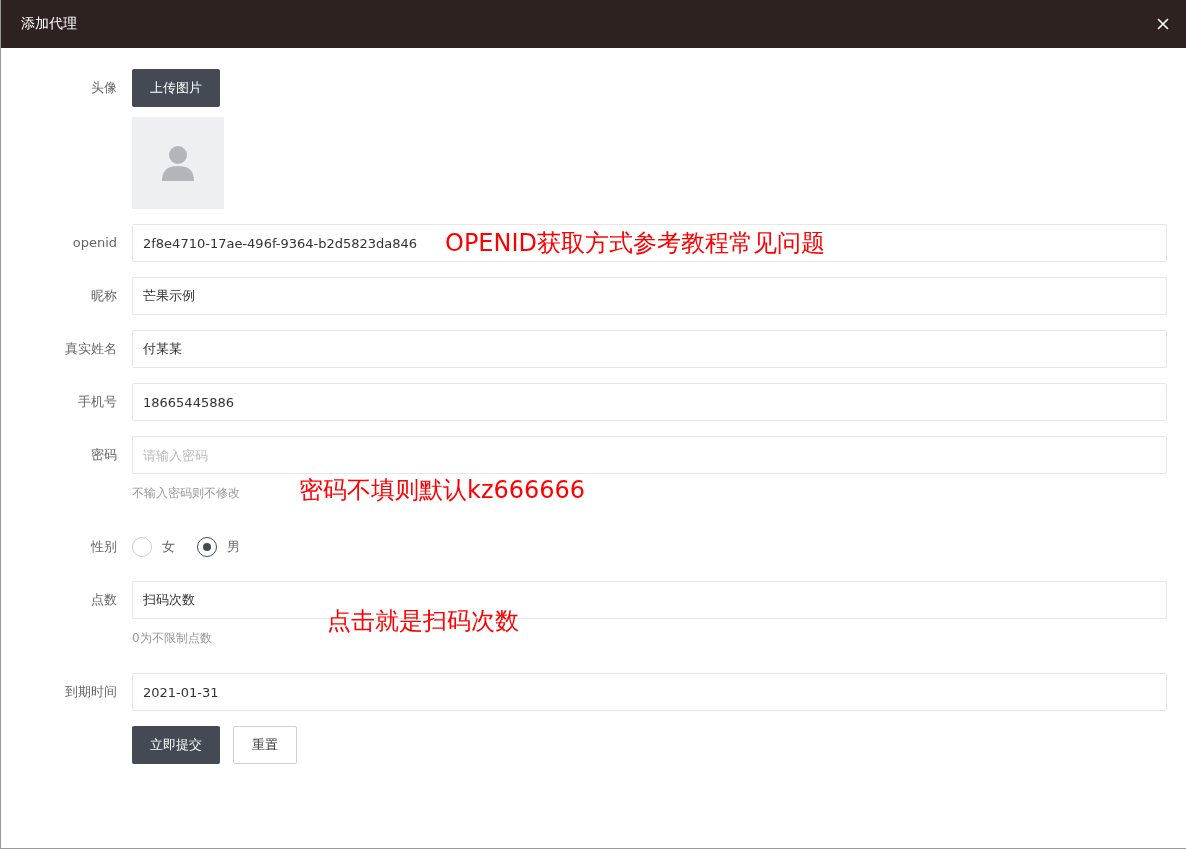  I want to click on upload-button: 上传图片, so click(176, 88).